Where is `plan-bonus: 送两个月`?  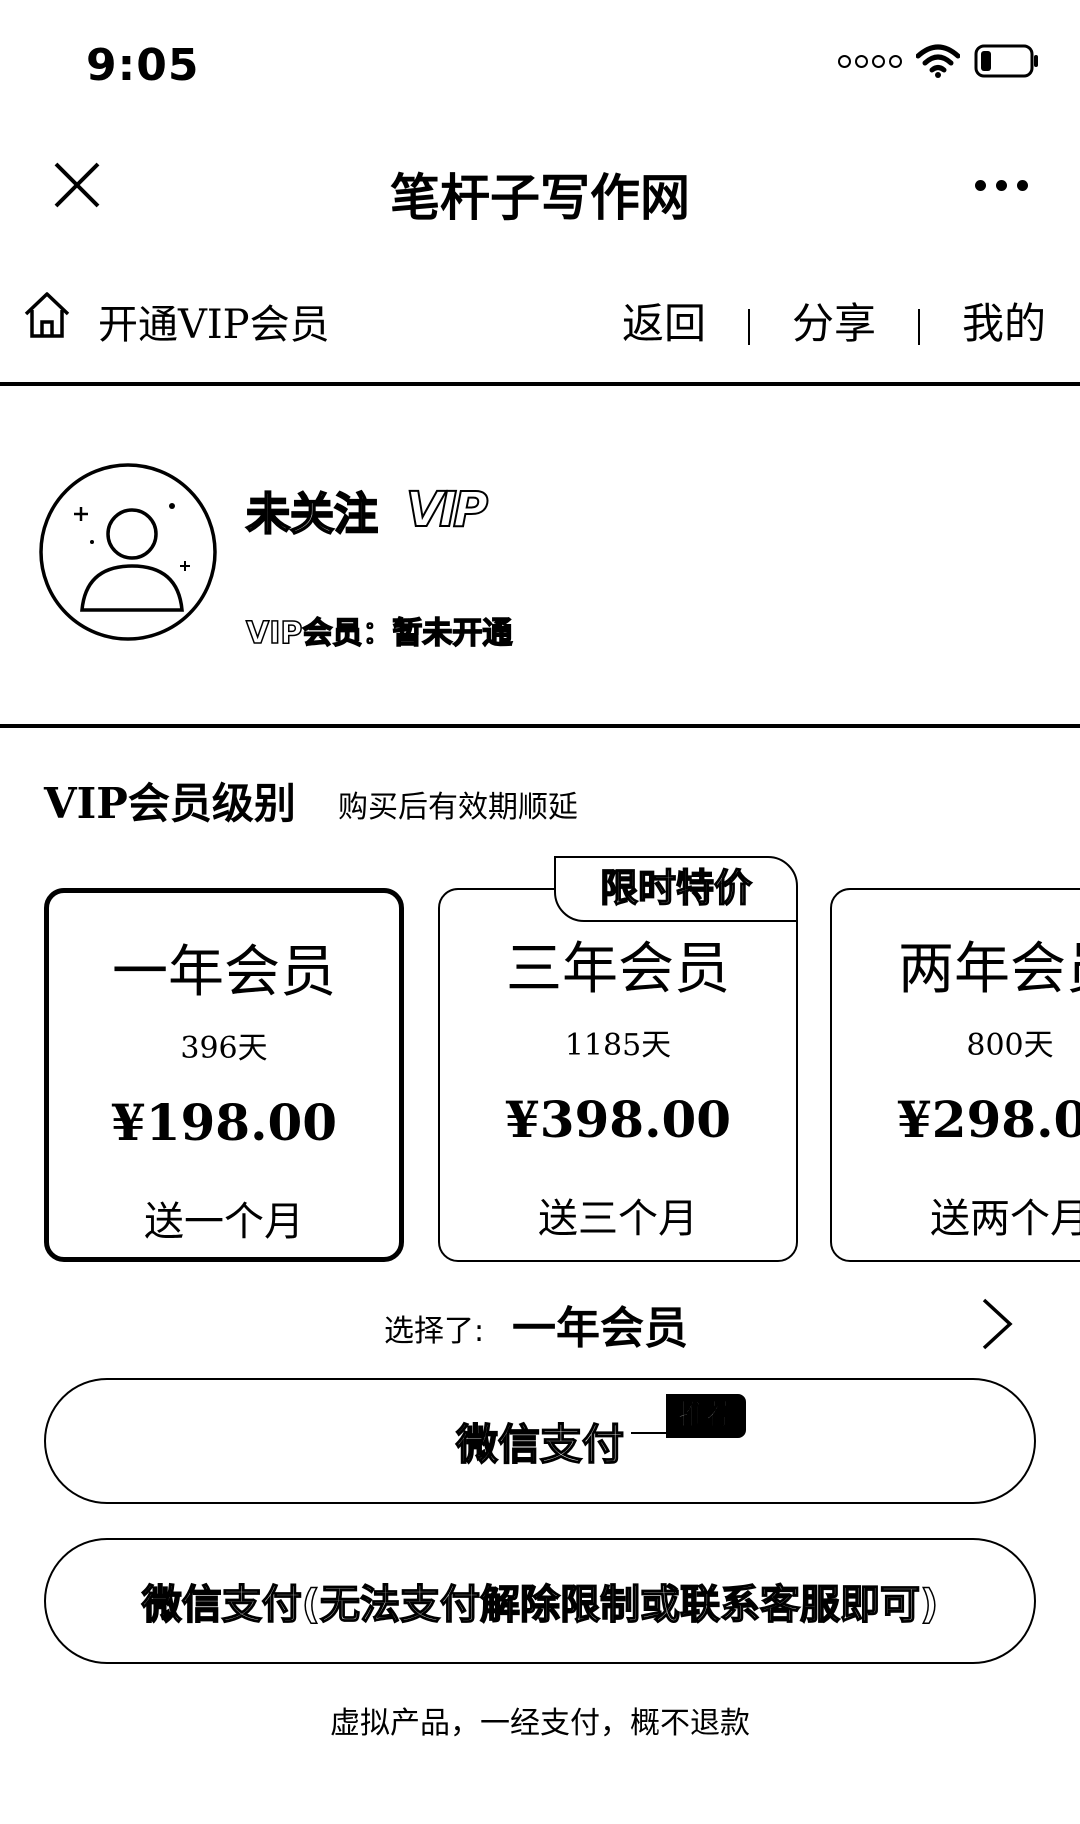
plan-bonus: 送两个月 is located at coordinates (1005, 1219).